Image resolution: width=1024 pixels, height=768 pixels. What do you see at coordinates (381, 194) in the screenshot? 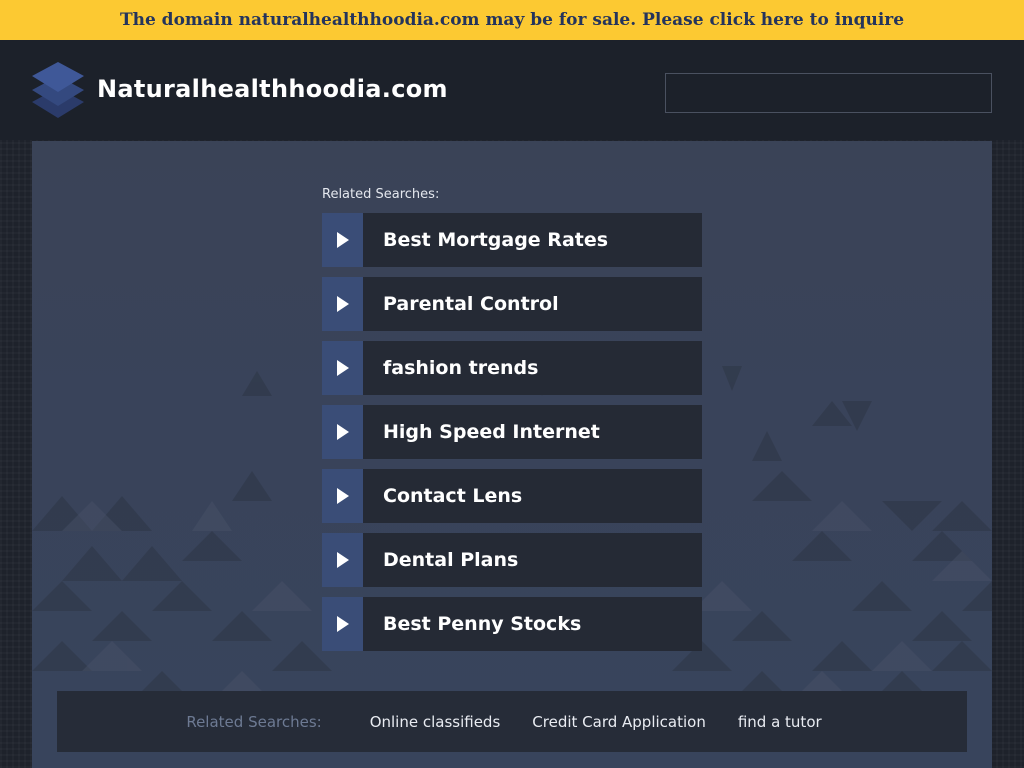
I see `related-searches-label: Related Searches:` at bounding box center [381, 194].